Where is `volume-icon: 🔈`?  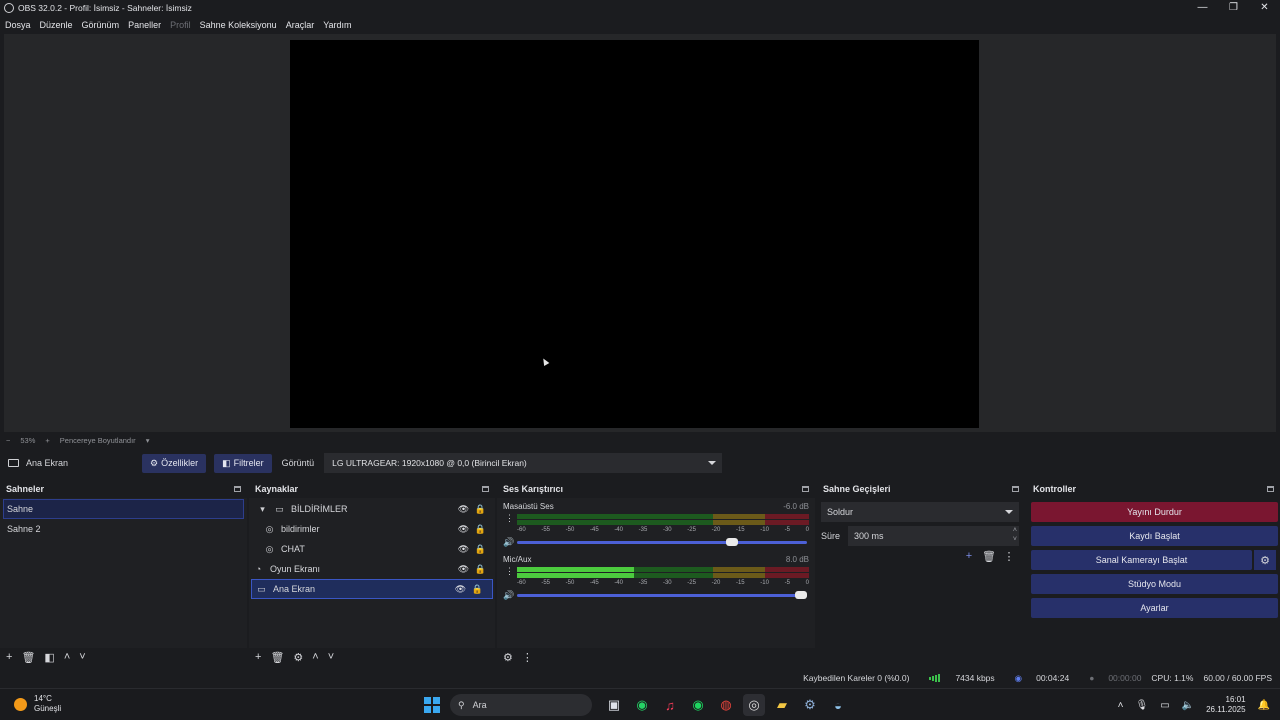 volume-icon: 🔈 is located at coordinates (1188, 705).